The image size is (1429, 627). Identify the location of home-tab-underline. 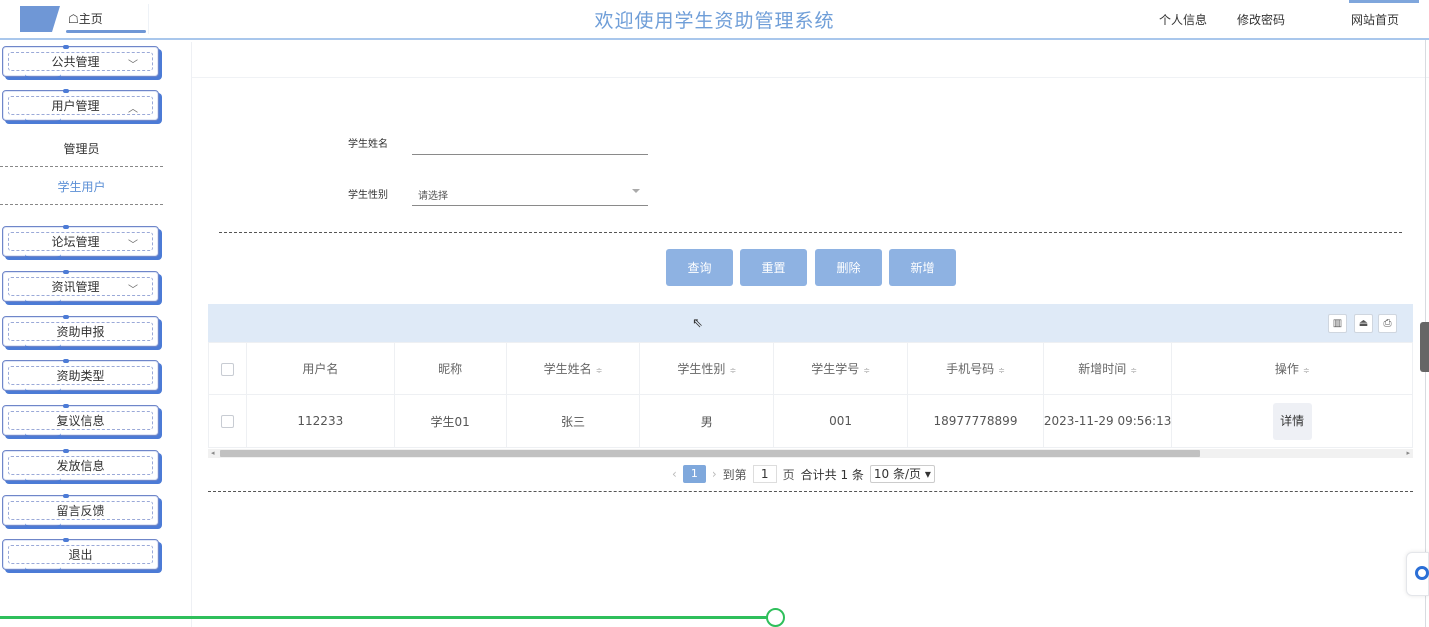
(106, 31).